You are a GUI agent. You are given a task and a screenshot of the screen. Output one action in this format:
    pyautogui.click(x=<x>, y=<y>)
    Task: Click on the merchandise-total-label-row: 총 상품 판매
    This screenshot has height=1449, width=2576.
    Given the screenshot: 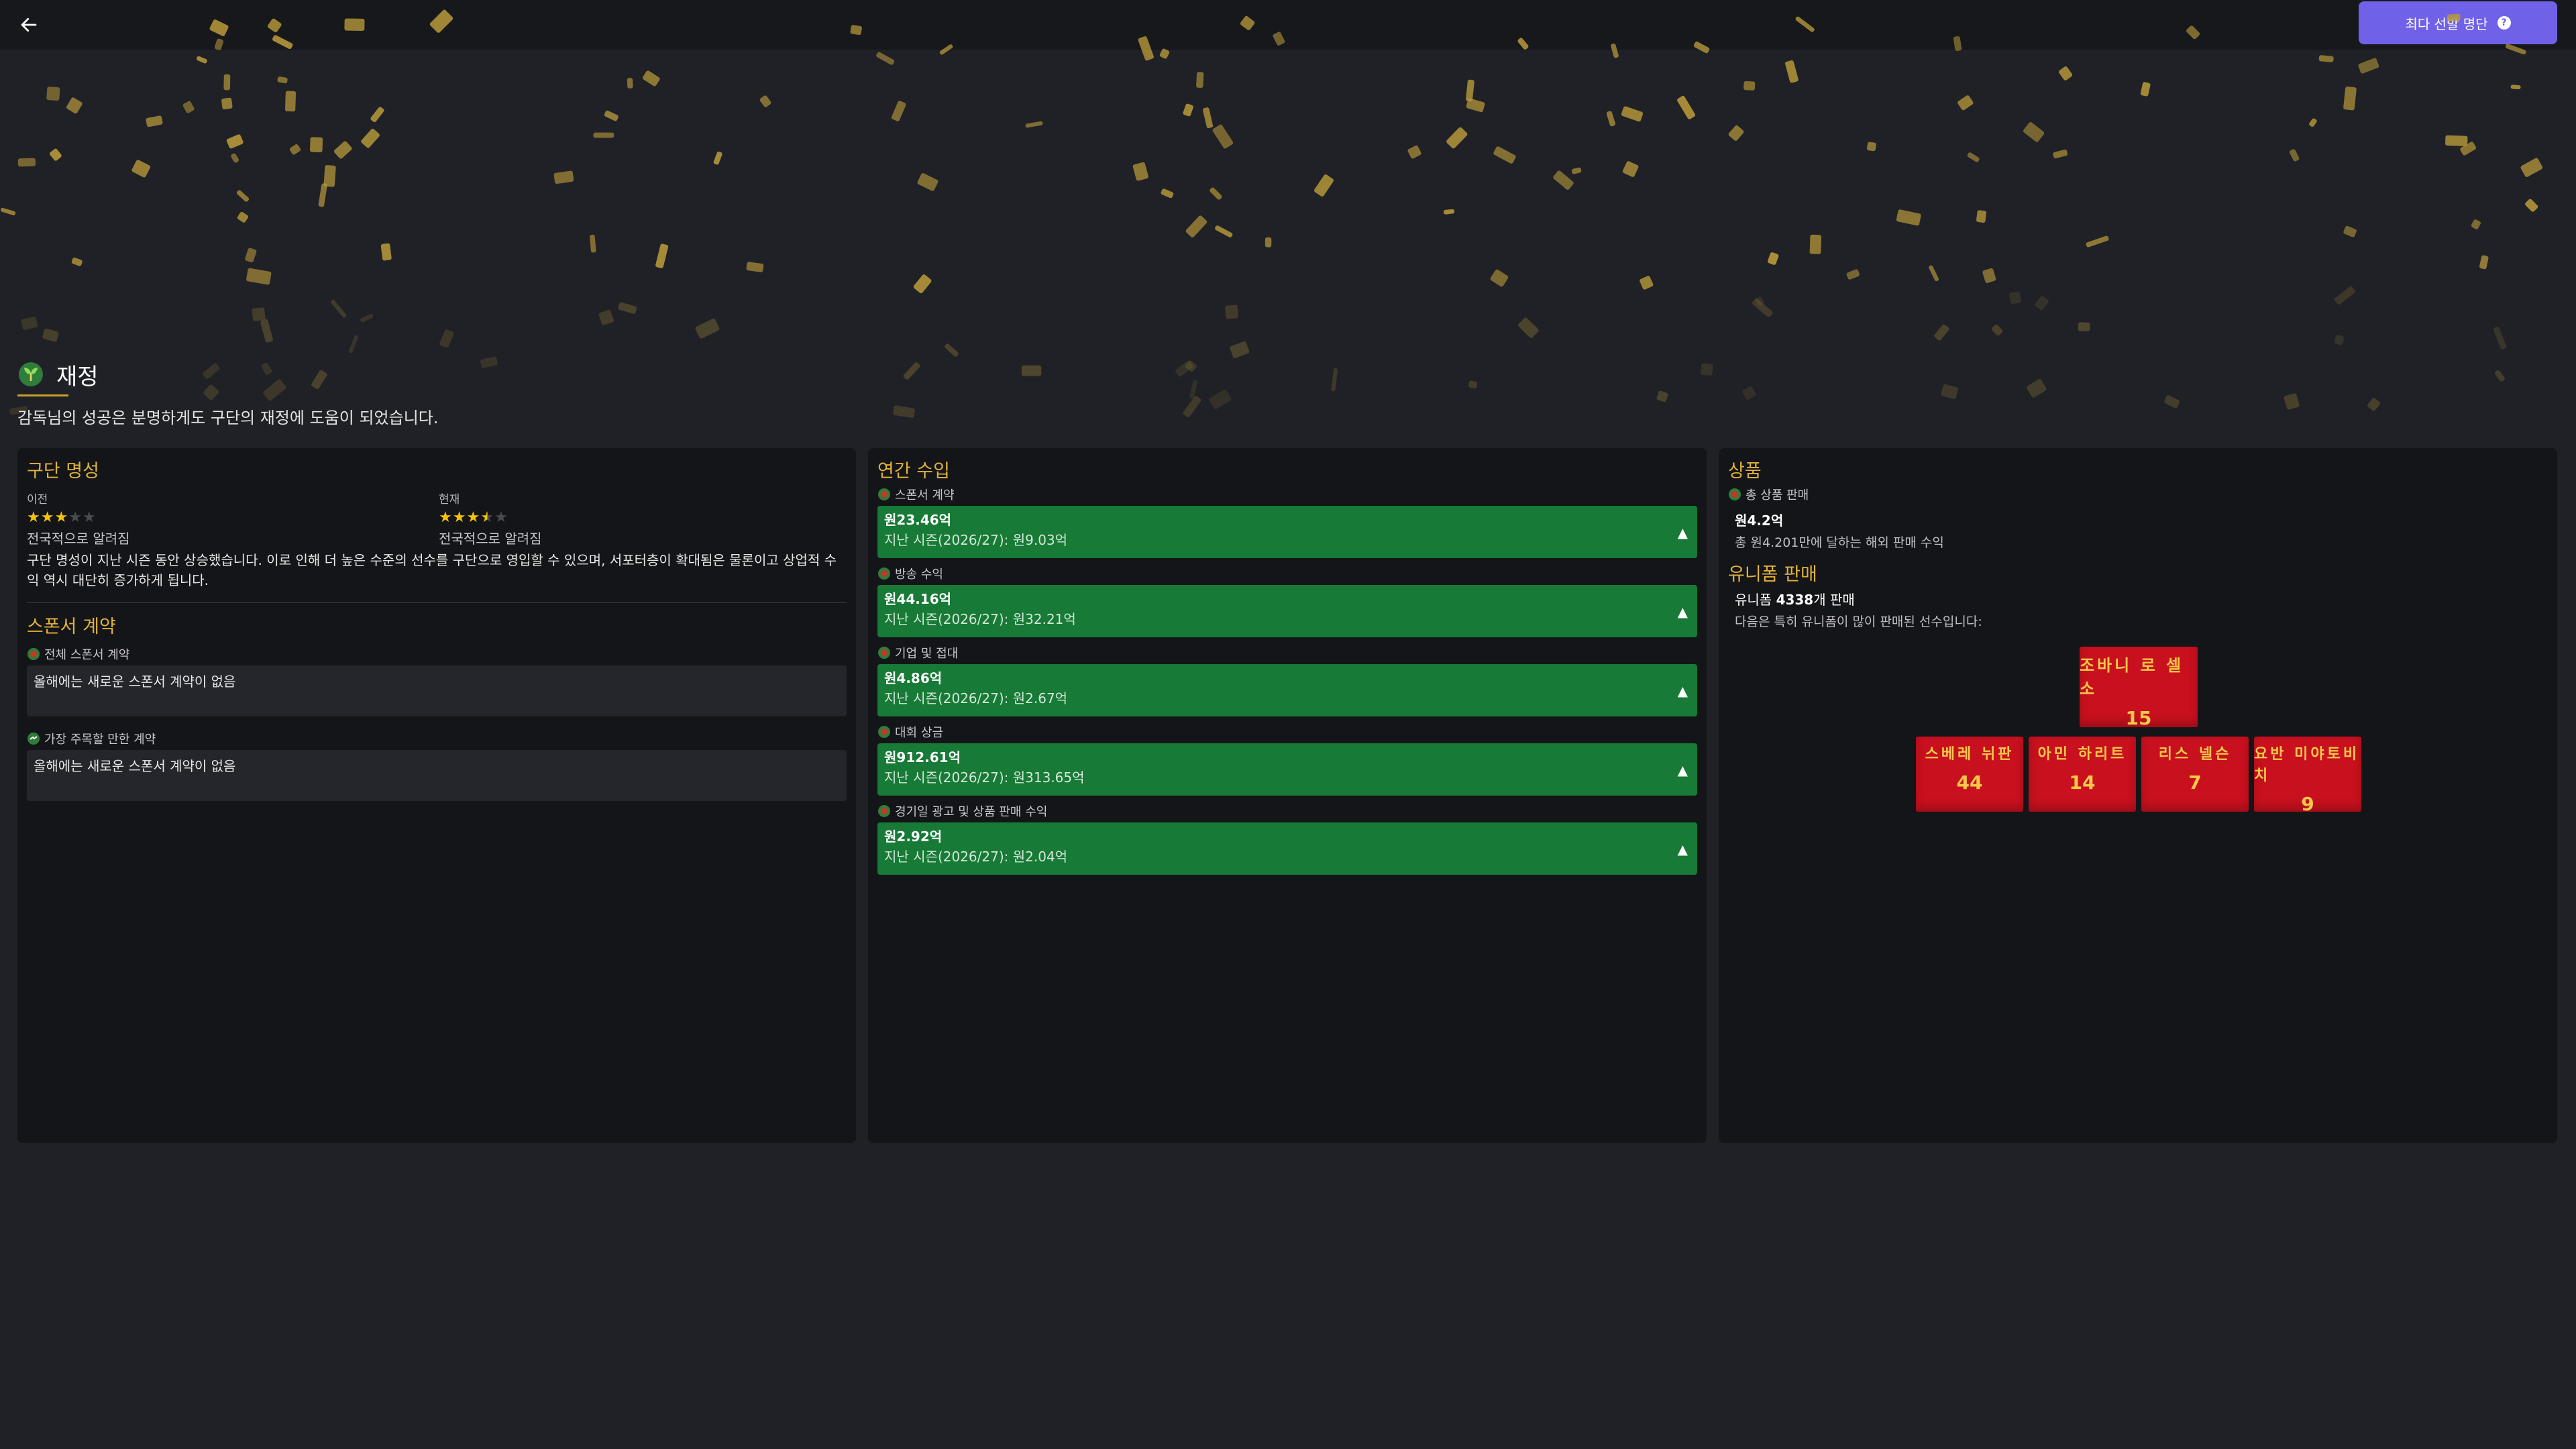 What is the action you would take?
    pyautogui.click(x=1768, y=494)
    